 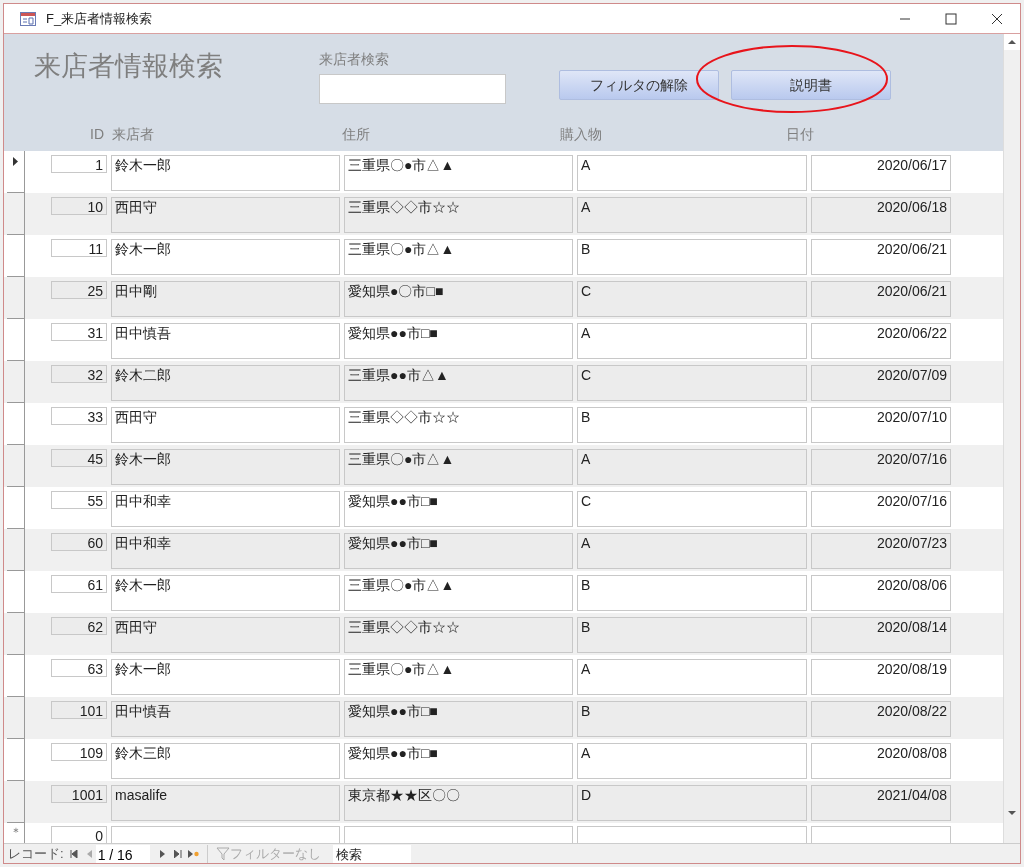 I want to click on table-cell: 32, so click(x=79, y=374).